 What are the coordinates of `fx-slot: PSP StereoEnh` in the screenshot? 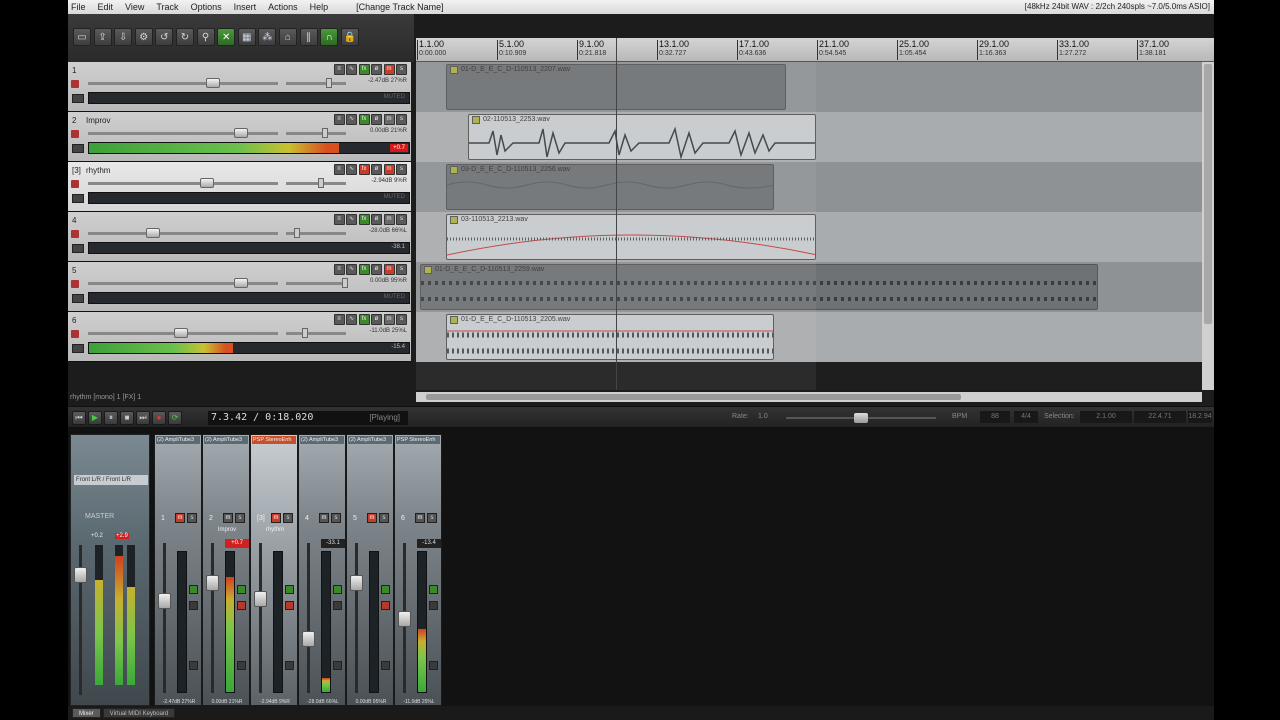 It's located at (418, 440).